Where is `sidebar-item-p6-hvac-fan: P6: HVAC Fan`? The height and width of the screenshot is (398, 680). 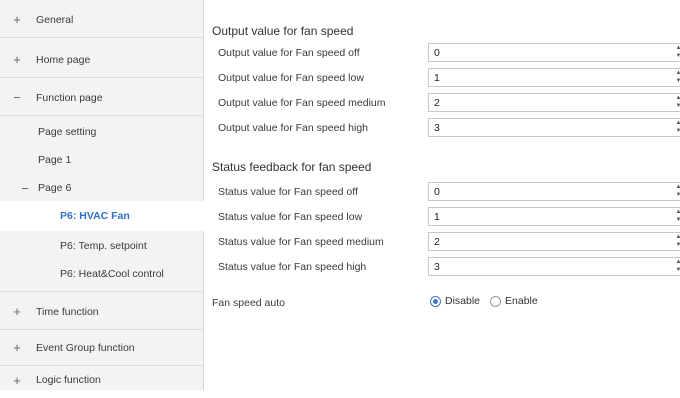
sidebar-item-p6-hvac-fan: P6: HVAC Fan is located at coordinates (102, 216).